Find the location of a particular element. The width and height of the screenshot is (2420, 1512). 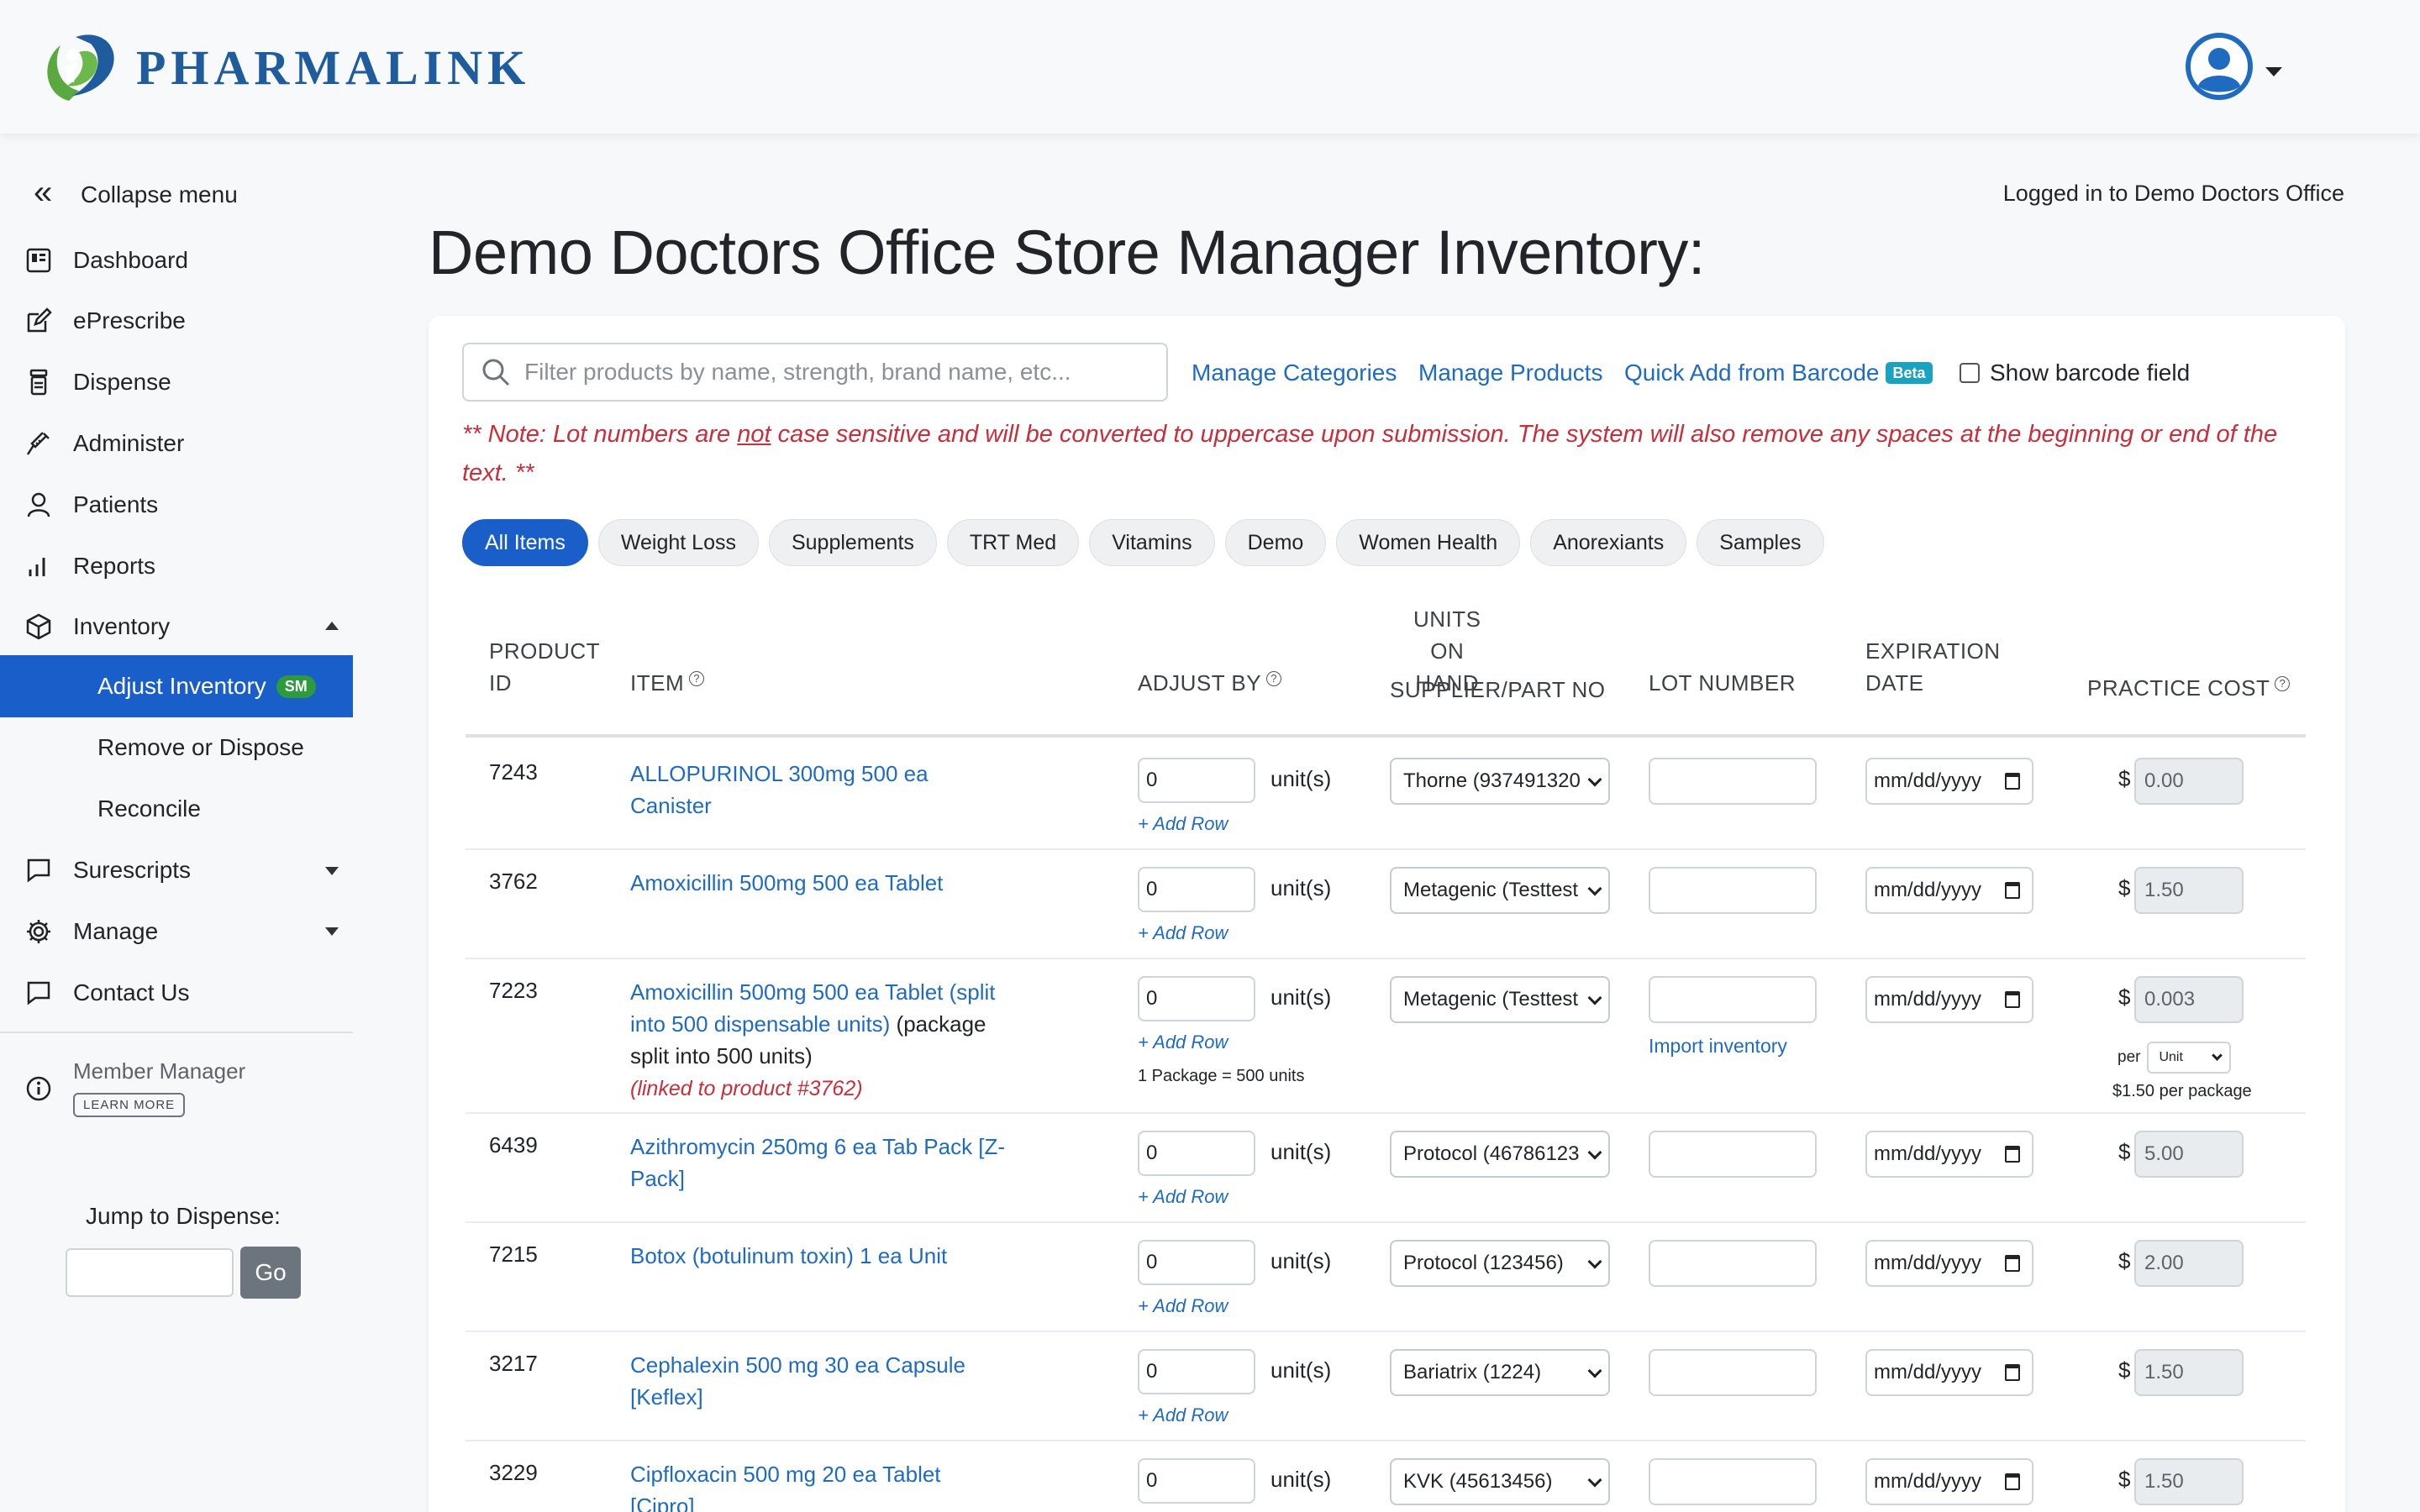

category-chip-samples: Samples is located at coordinates (1760, 542).